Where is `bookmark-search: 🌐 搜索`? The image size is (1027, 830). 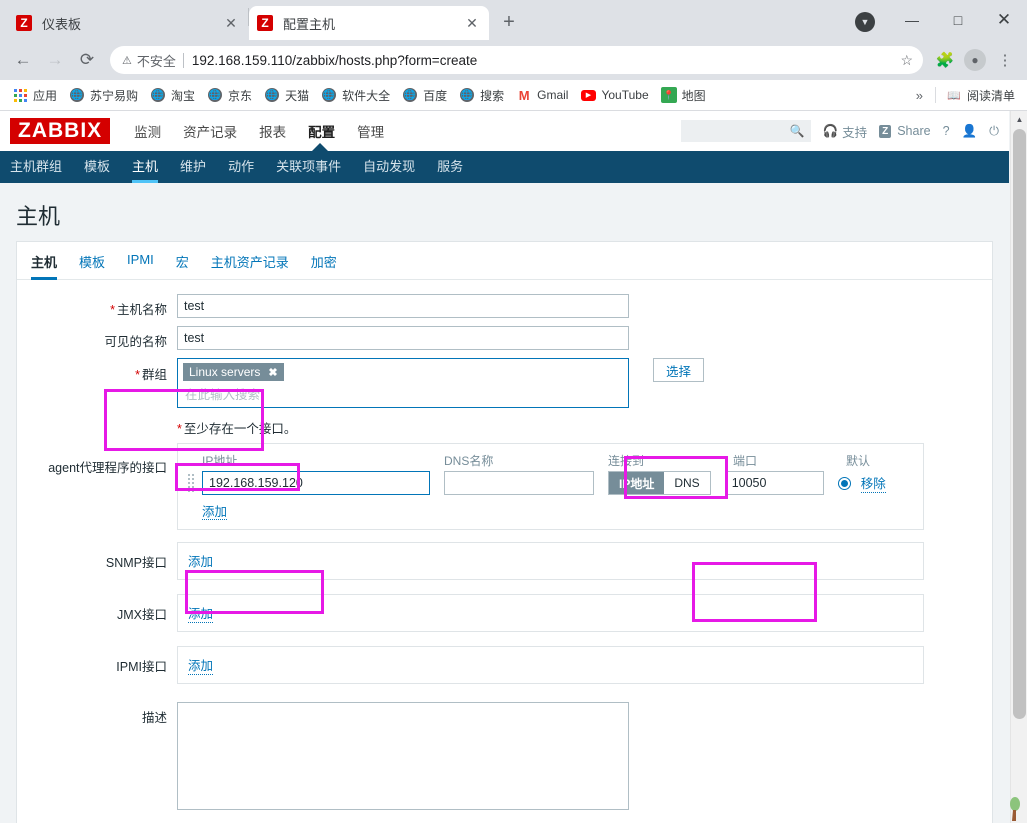 bookmark-search: 🌐 搜索 is located at coordinates (481, 95).